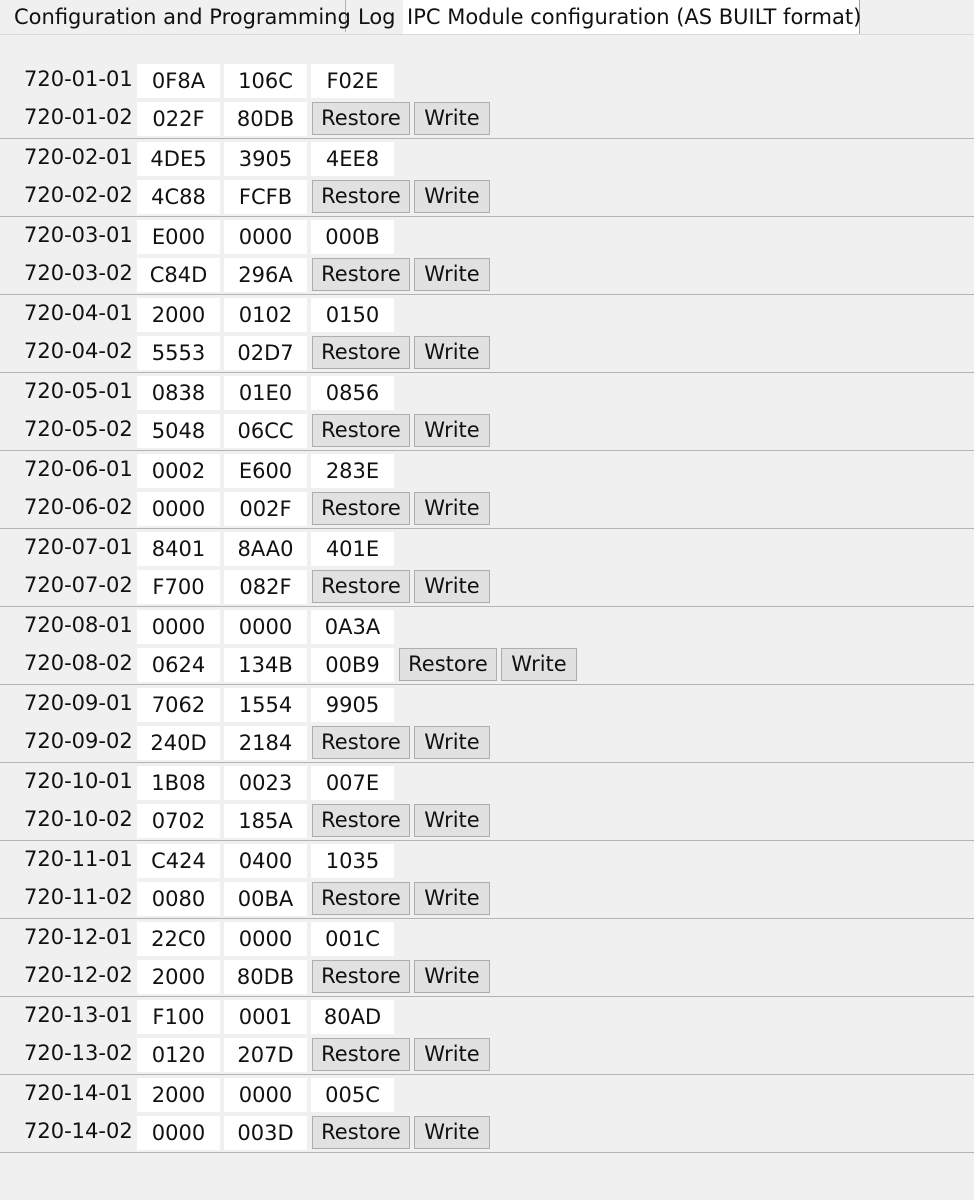 The image size is (974, 1200). What do you see at coordinates (352, 237) in the screenshot?
I see `hex-value-field: 000B` at bounding box center [352, 237].